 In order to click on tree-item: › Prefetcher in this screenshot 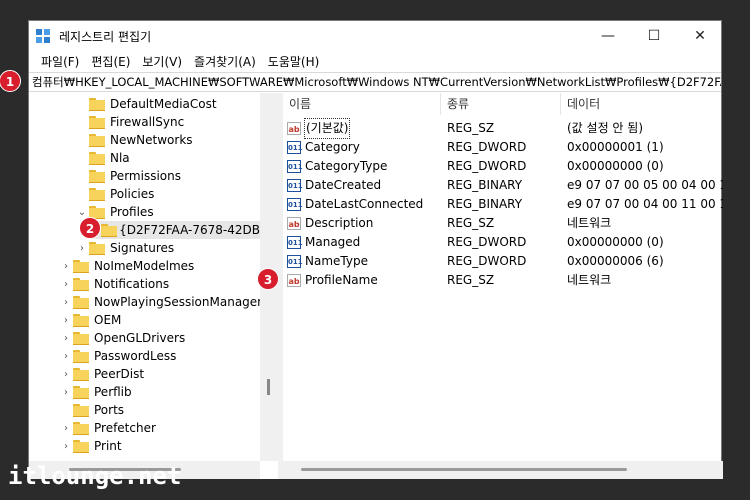, I will do `click(107, 428)`.